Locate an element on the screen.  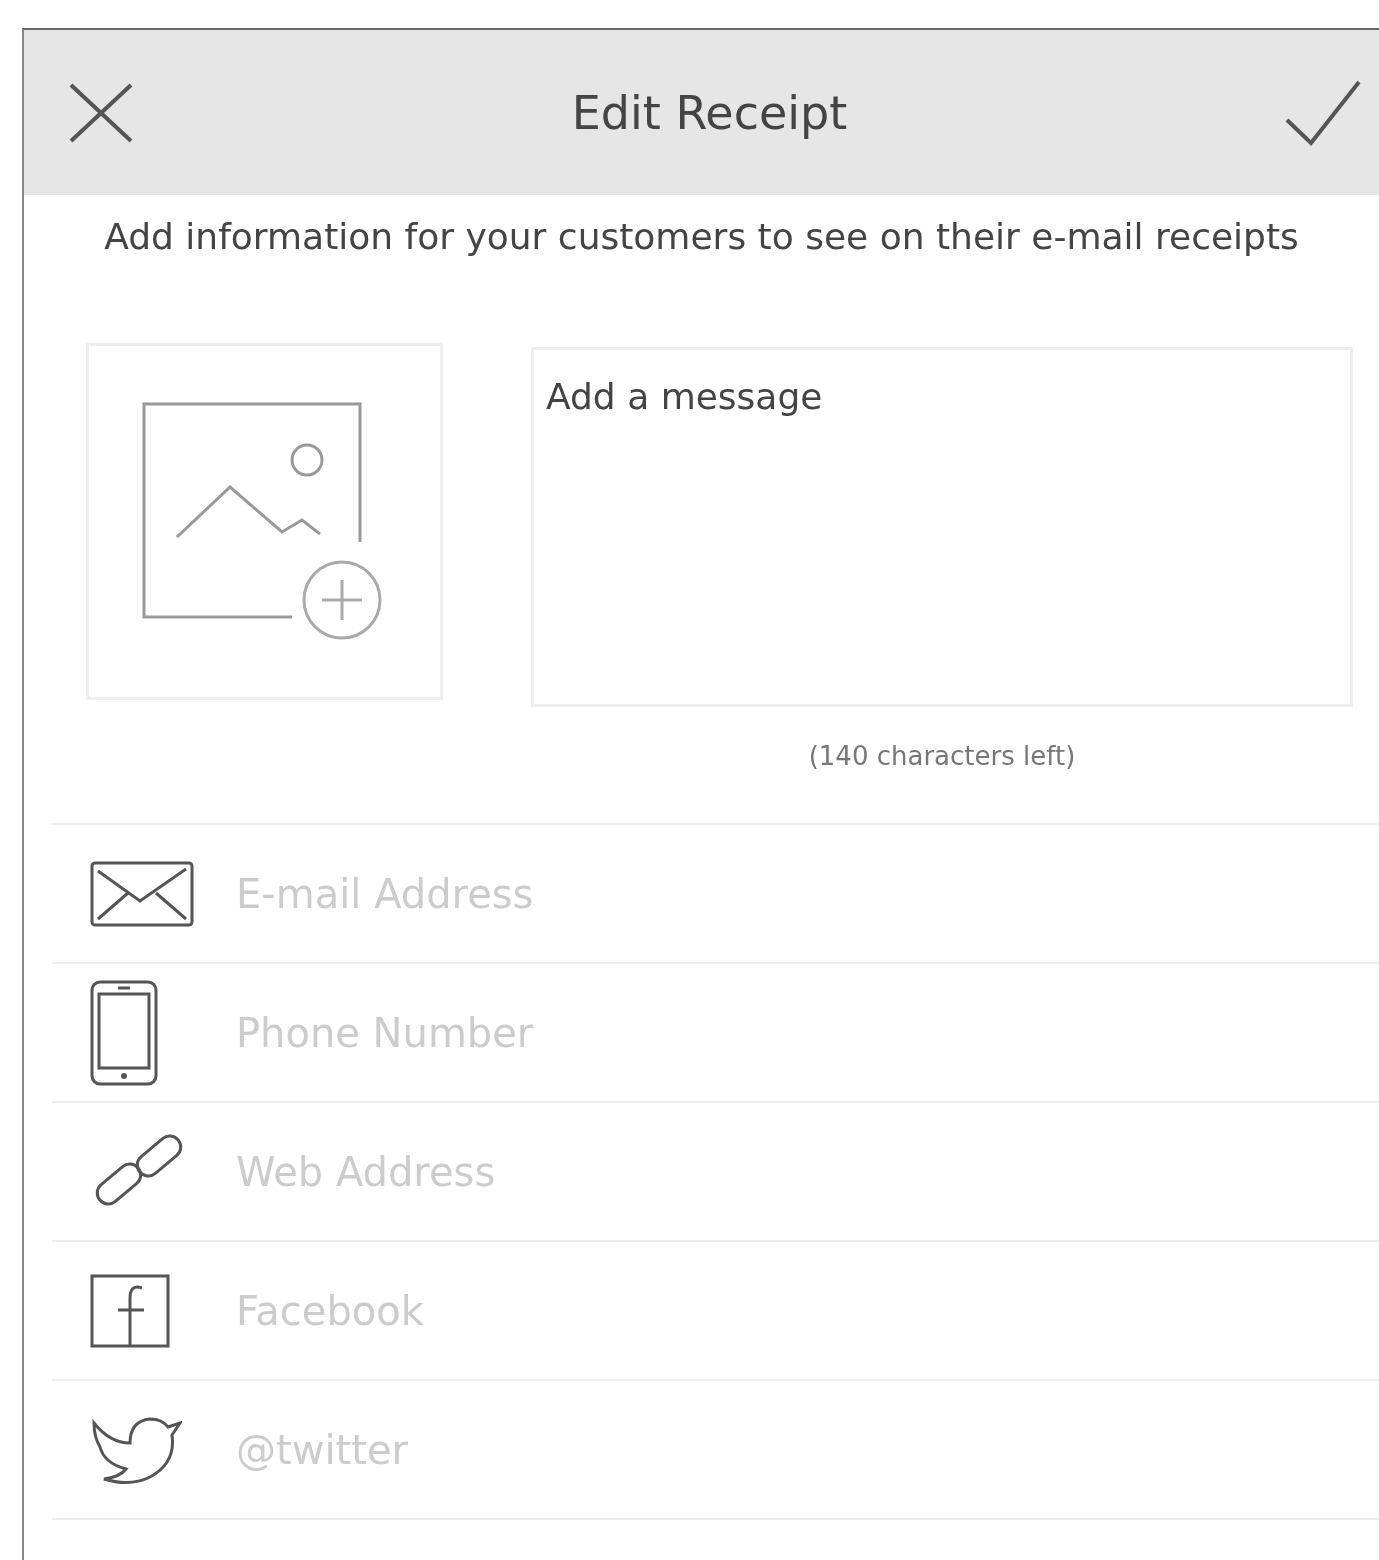
facebook-icon is located at coordinates (130, 1310).